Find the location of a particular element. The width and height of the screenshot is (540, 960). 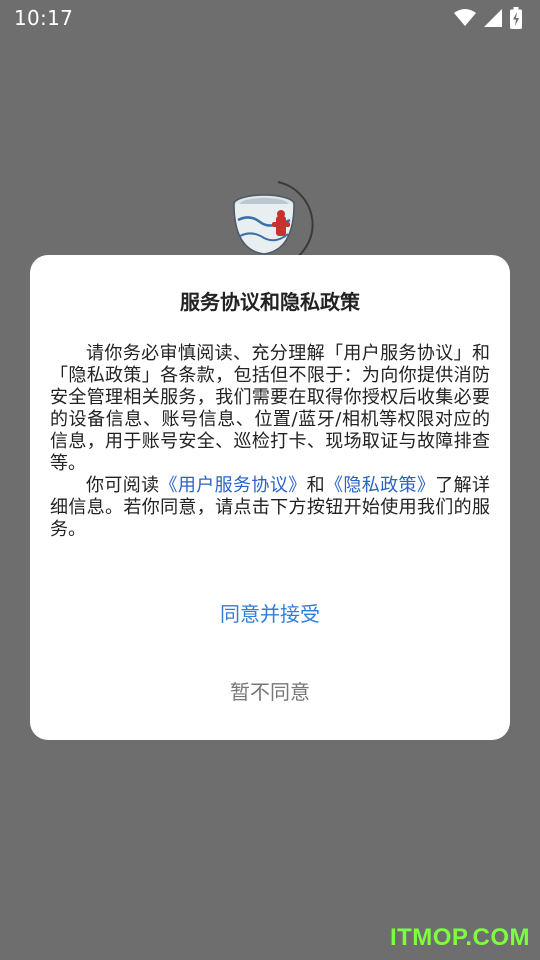

wifi-icon is located at coordinates (465, 18).